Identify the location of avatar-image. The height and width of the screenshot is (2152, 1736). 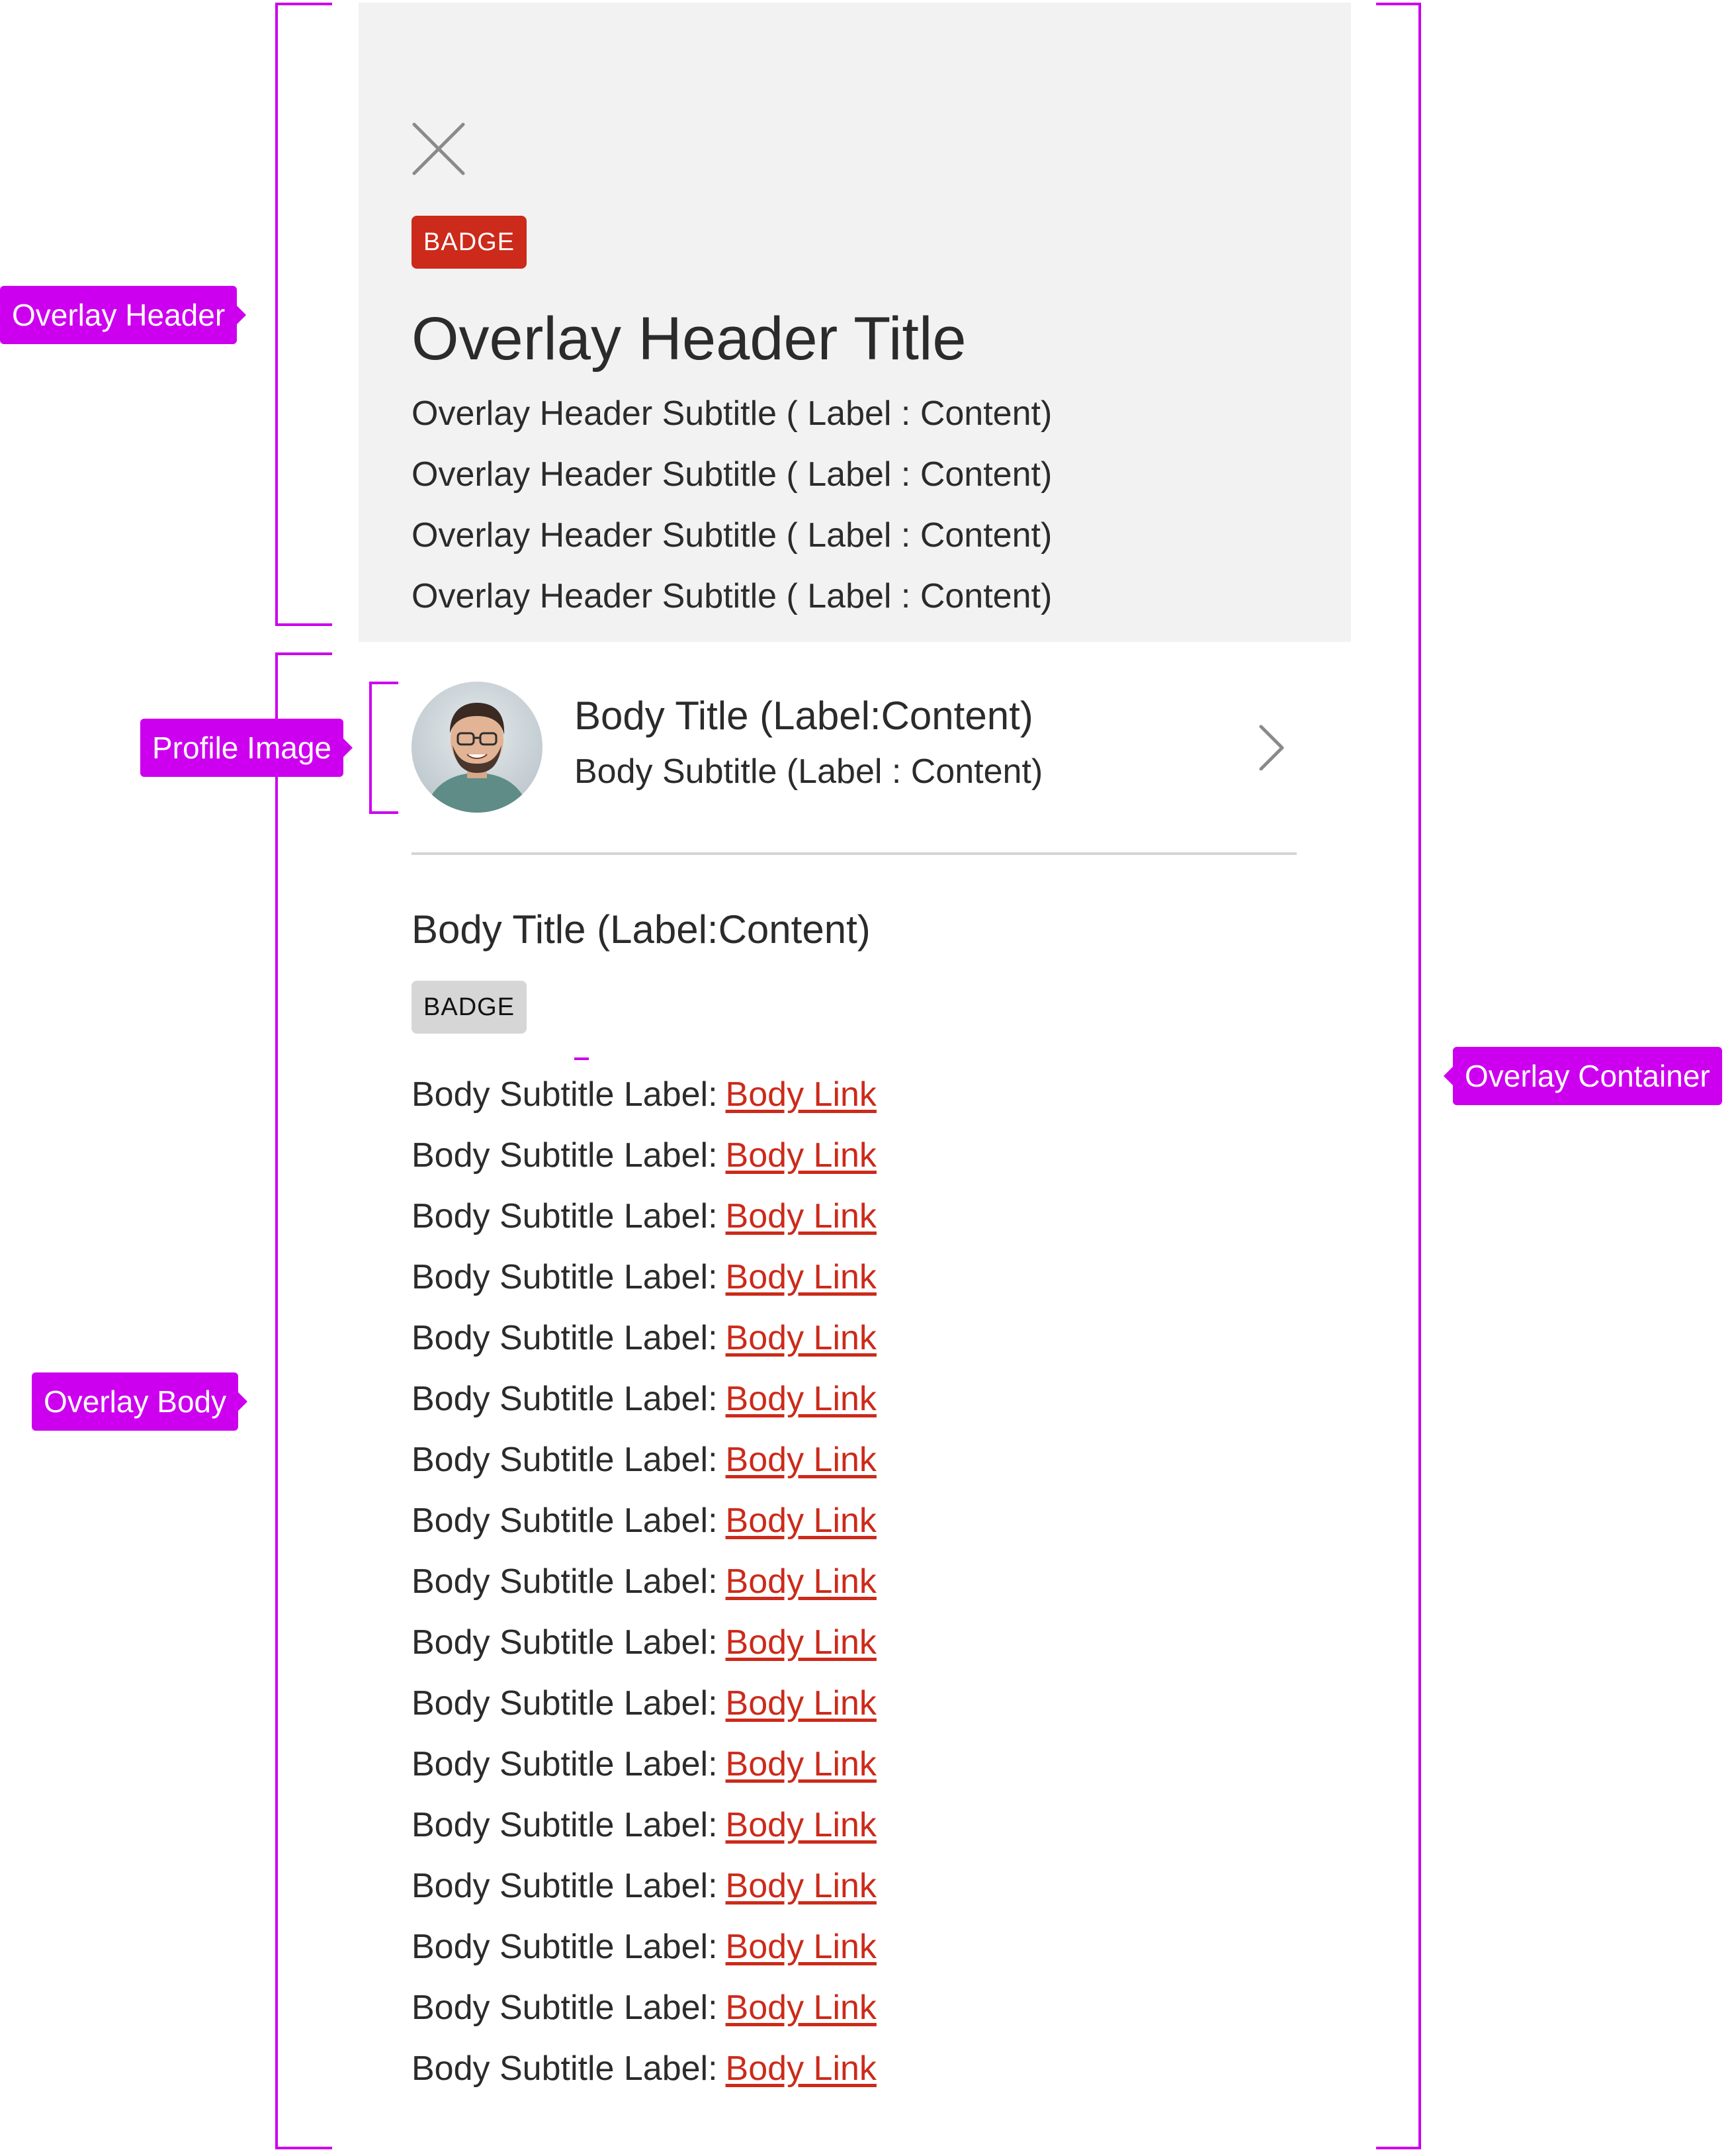
(477, 748).